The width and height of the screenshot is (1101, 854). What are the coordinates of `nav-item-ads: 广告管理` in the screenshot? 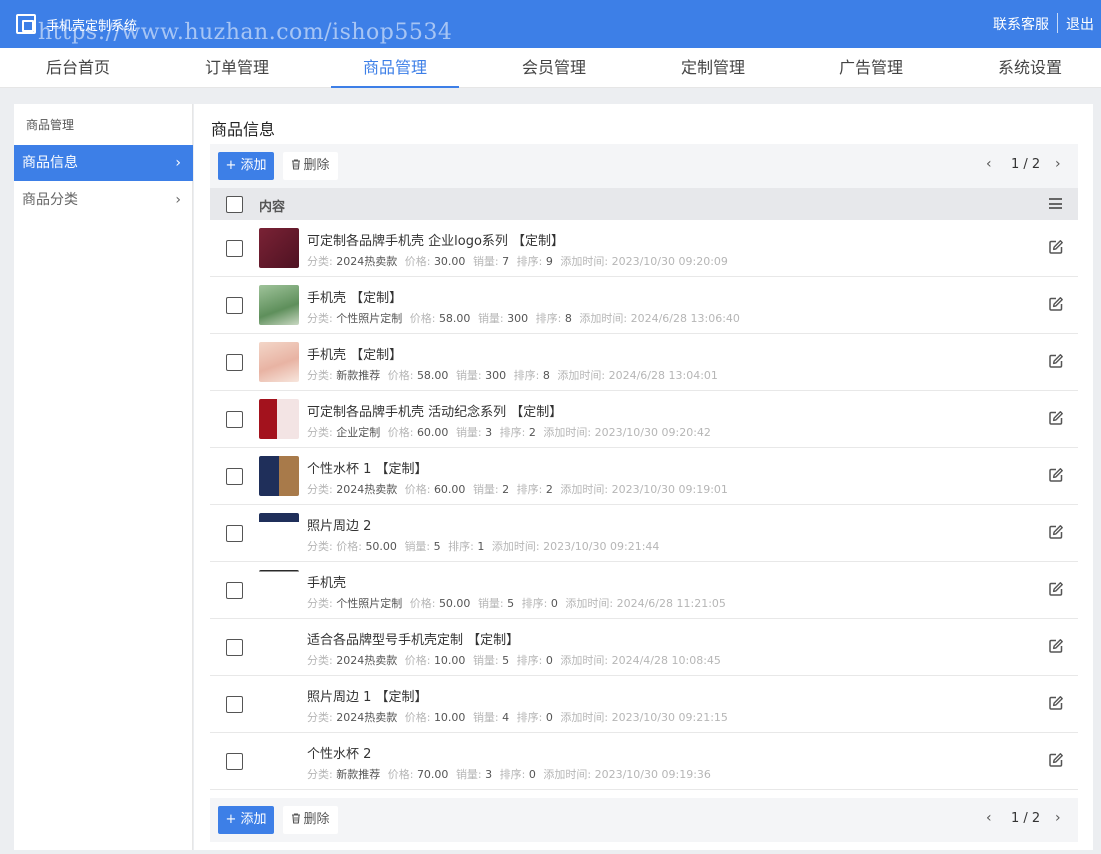 It's located at (871, 68).